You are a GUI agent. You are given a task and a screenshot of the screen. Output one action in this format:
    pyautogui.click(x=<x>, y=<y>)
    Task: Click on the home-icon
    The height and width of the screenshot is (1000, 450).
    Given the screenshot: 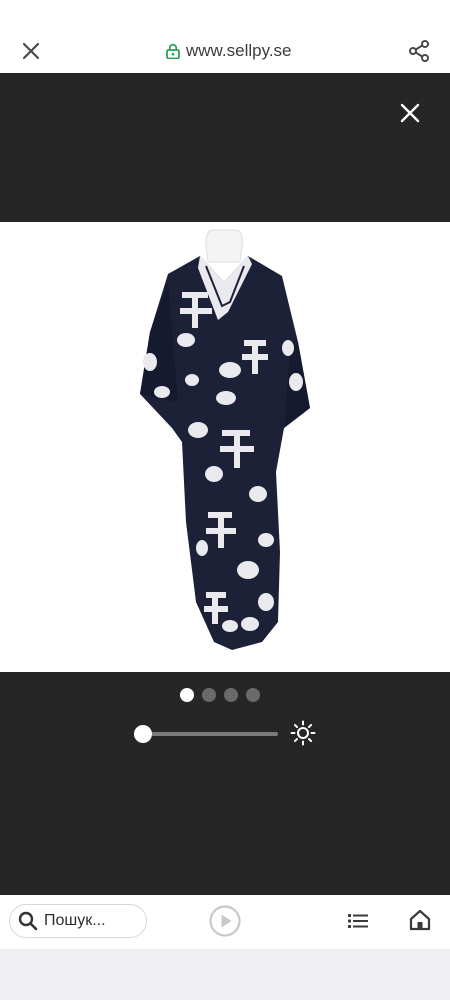 What is the action you would take?
    pyautogui.click(x=420, y=920)
    